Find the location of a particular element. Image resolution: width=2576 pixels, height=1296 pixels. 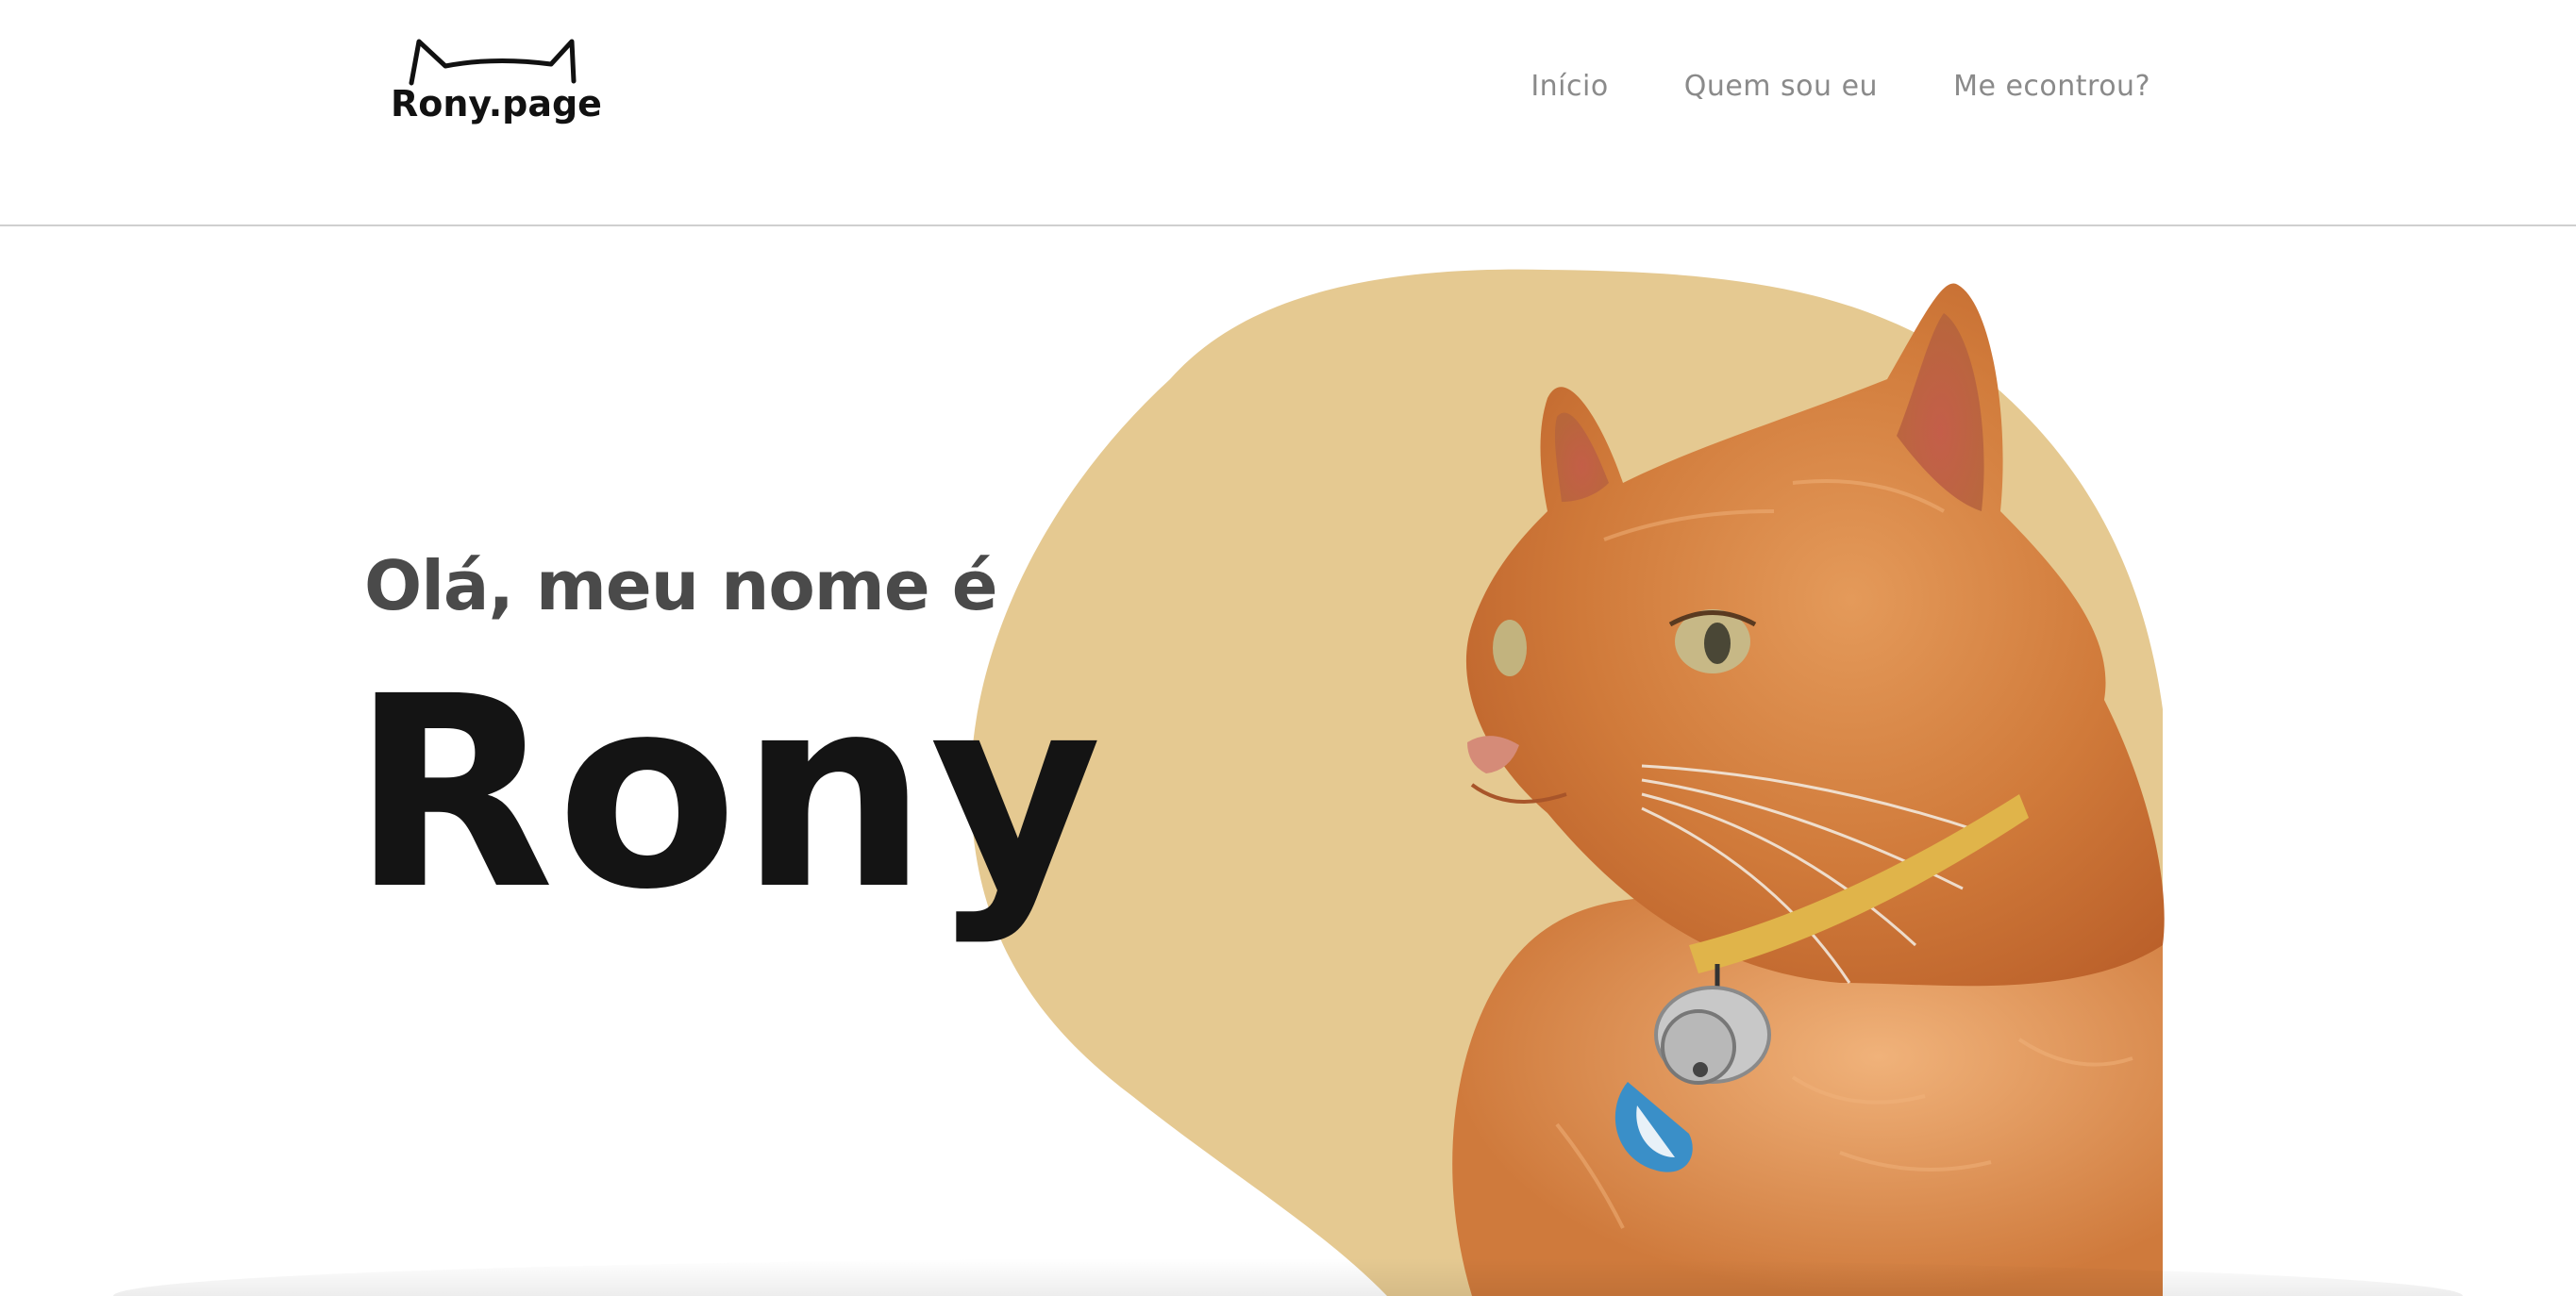

site-logo: Rony.page is located at coordinates (494, 81).